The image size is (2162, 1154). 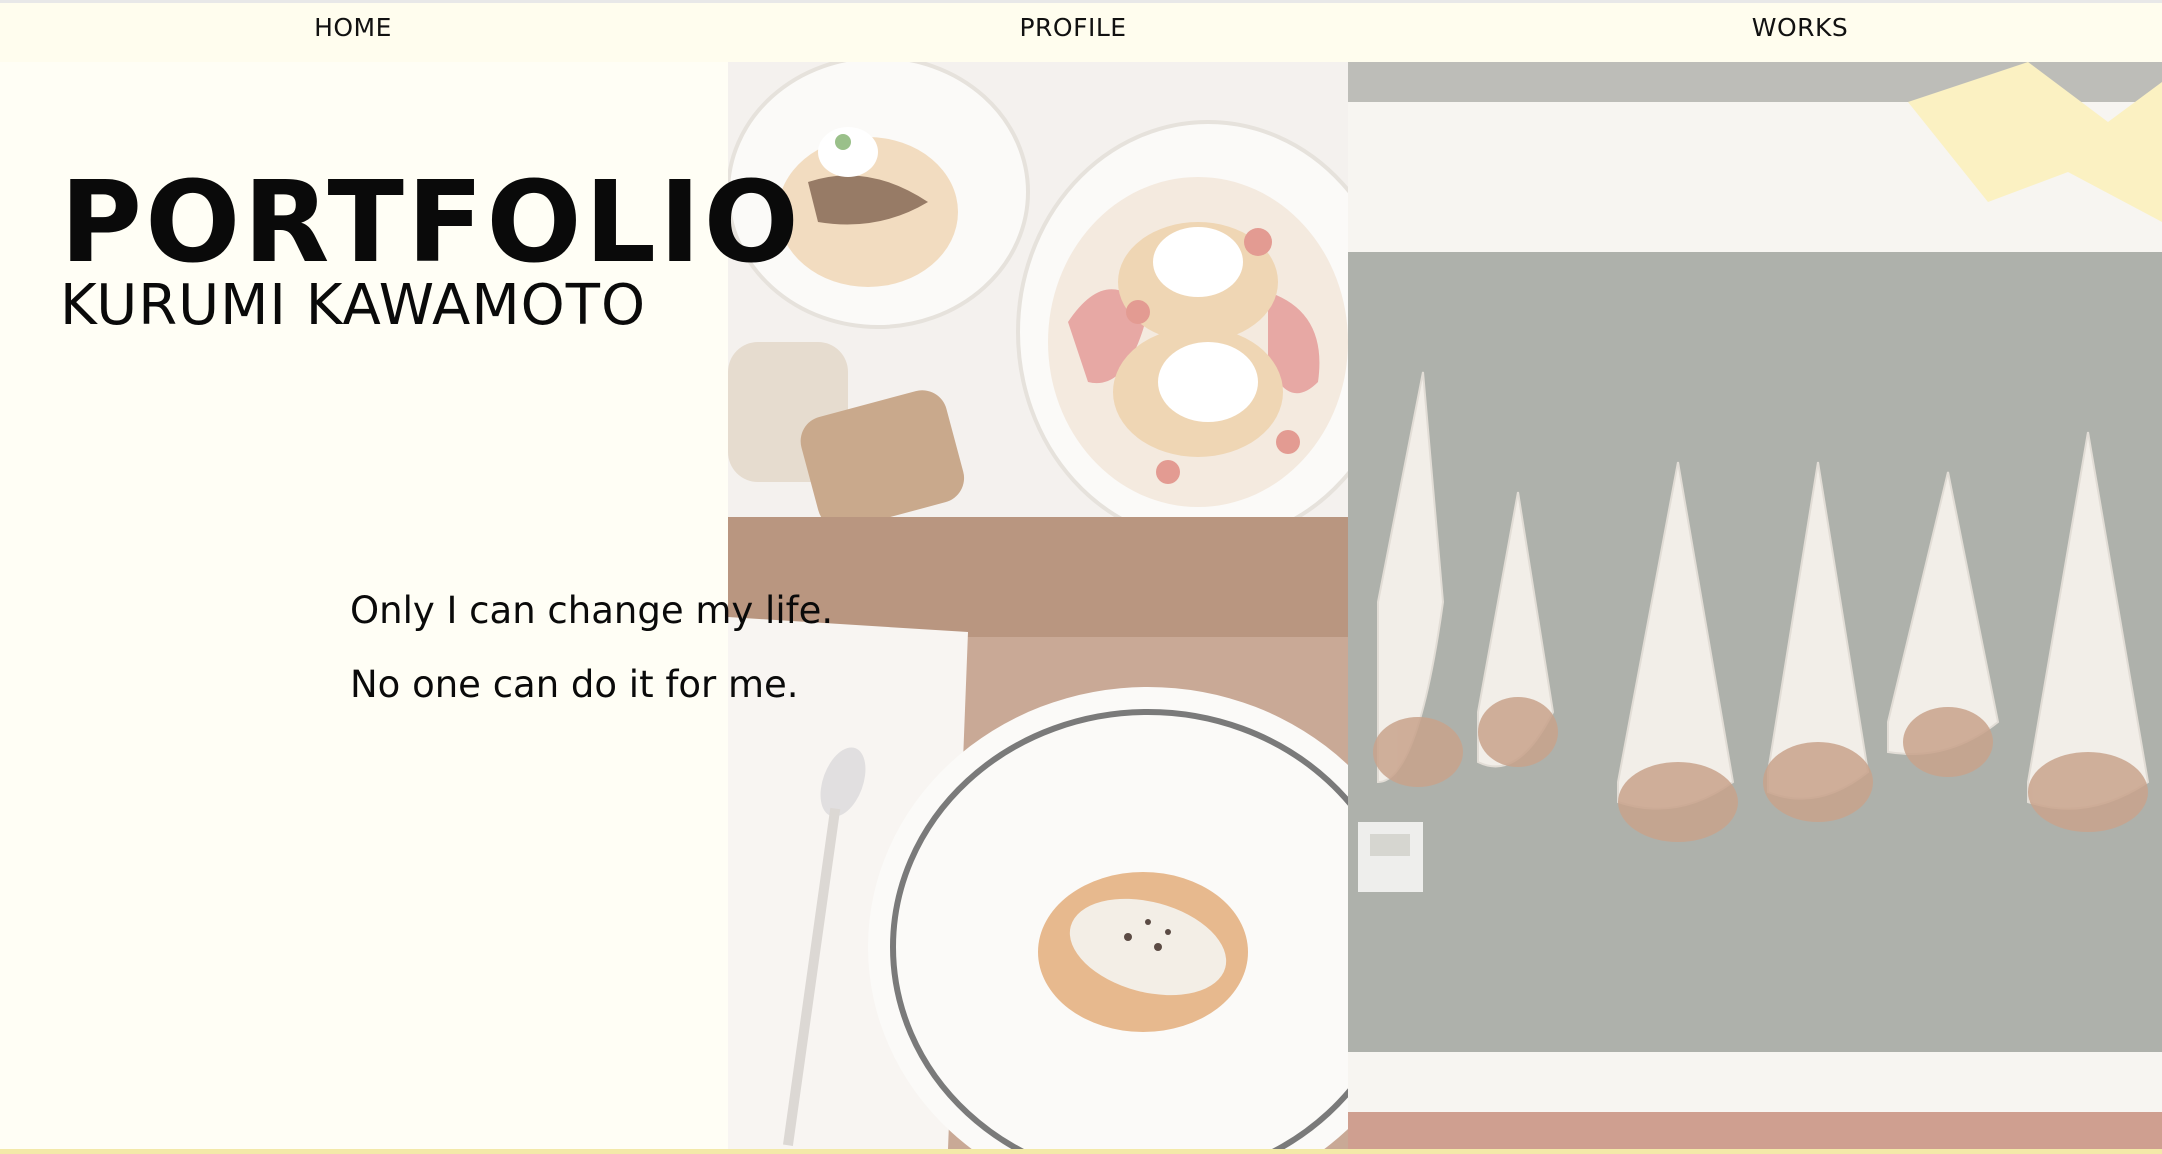 I want to click on pancakes-photo, so click(x=1038, y=289).